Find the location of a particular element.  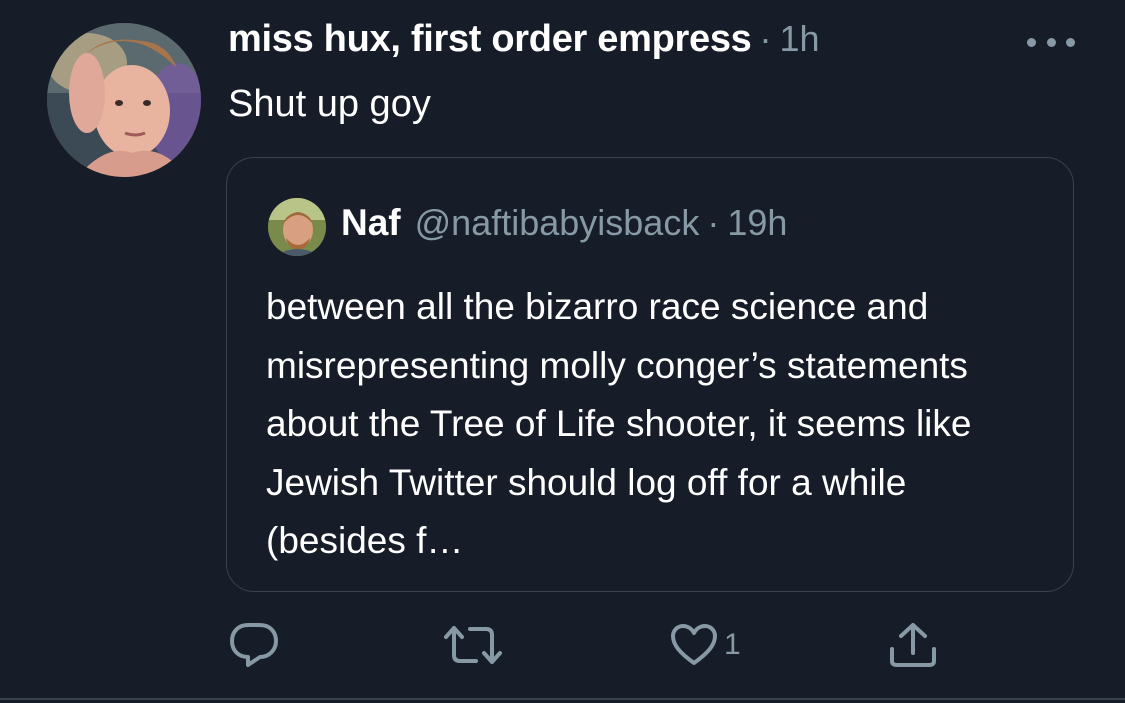

quoted-author-display-name: Naf is located at coordinates (371, 223).